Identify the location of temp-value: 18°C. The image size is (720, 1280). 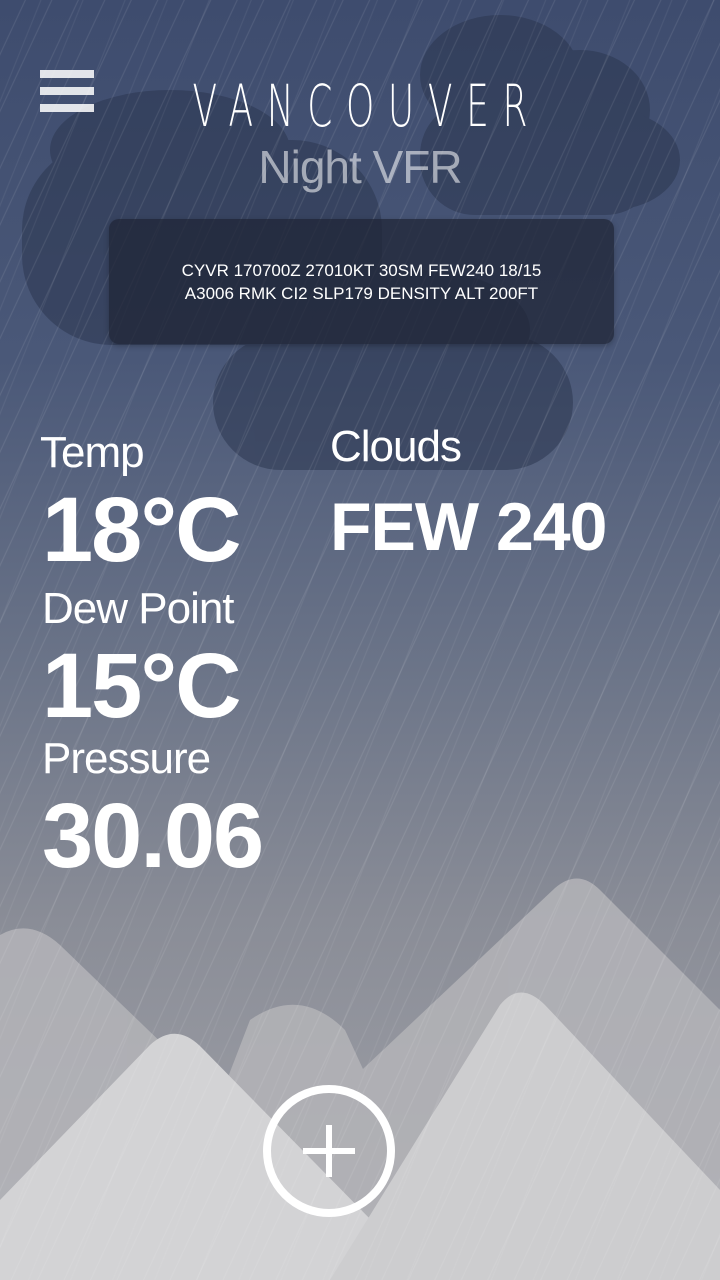
(142, 530).